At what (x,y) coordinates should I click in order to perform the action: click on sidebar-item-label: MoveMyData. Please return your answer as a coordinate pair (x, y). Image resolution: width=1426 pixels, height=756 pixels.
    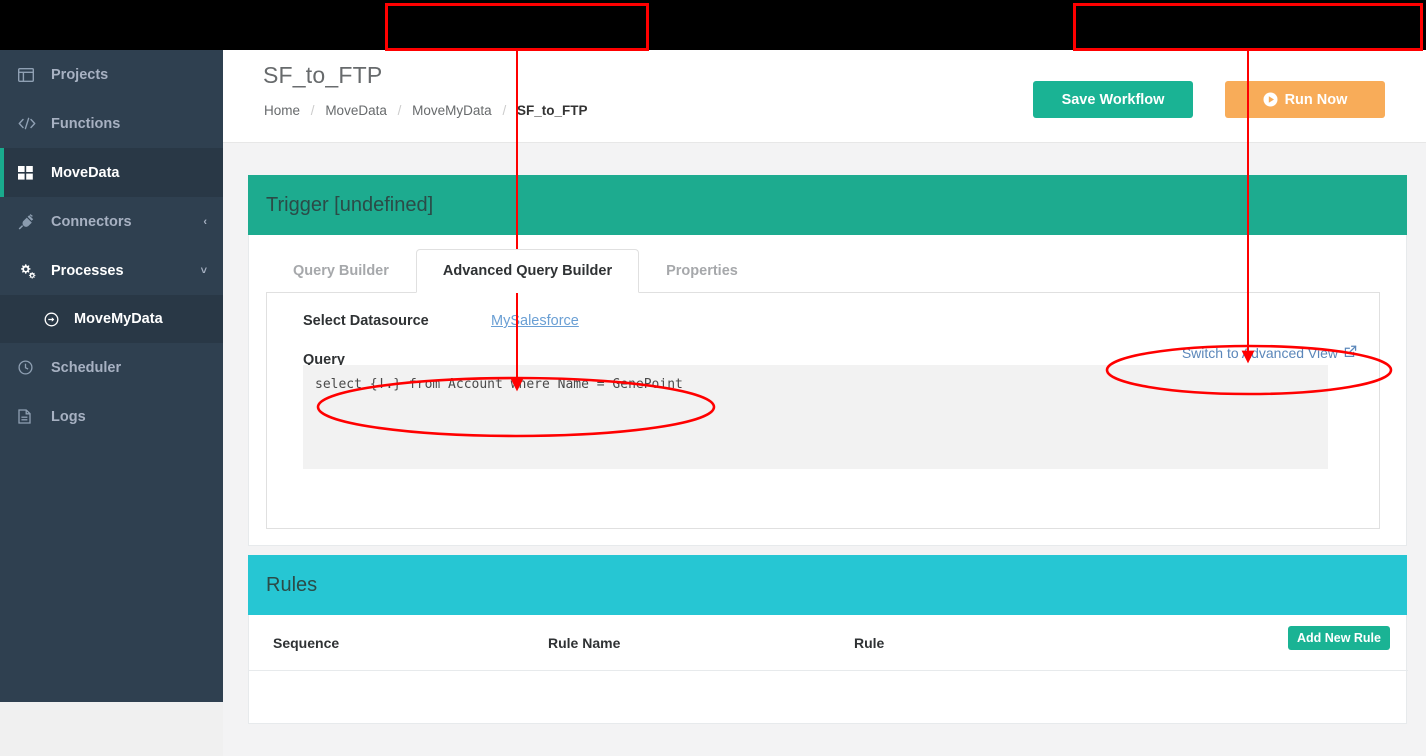
    Looking at the image, I should click on (118, 319).